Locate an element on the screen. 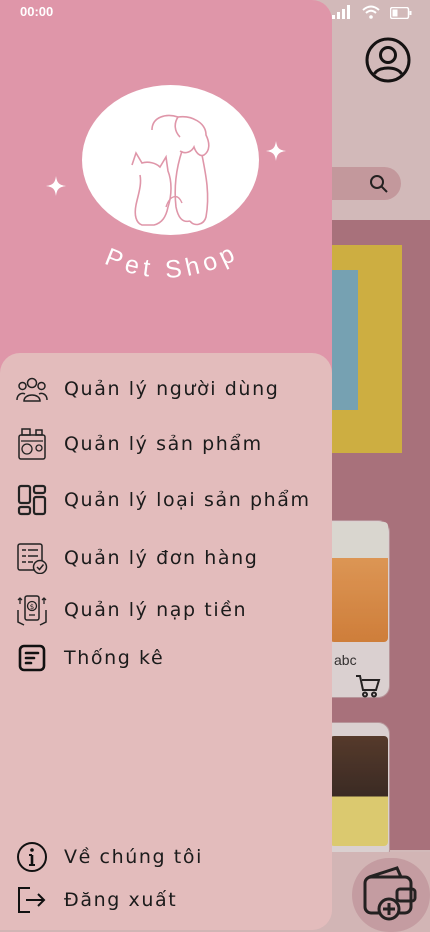 Image resolution: width=430 pixels, height=932 pixels. menu-label: Thống kê is located at coordinates (114, 658).